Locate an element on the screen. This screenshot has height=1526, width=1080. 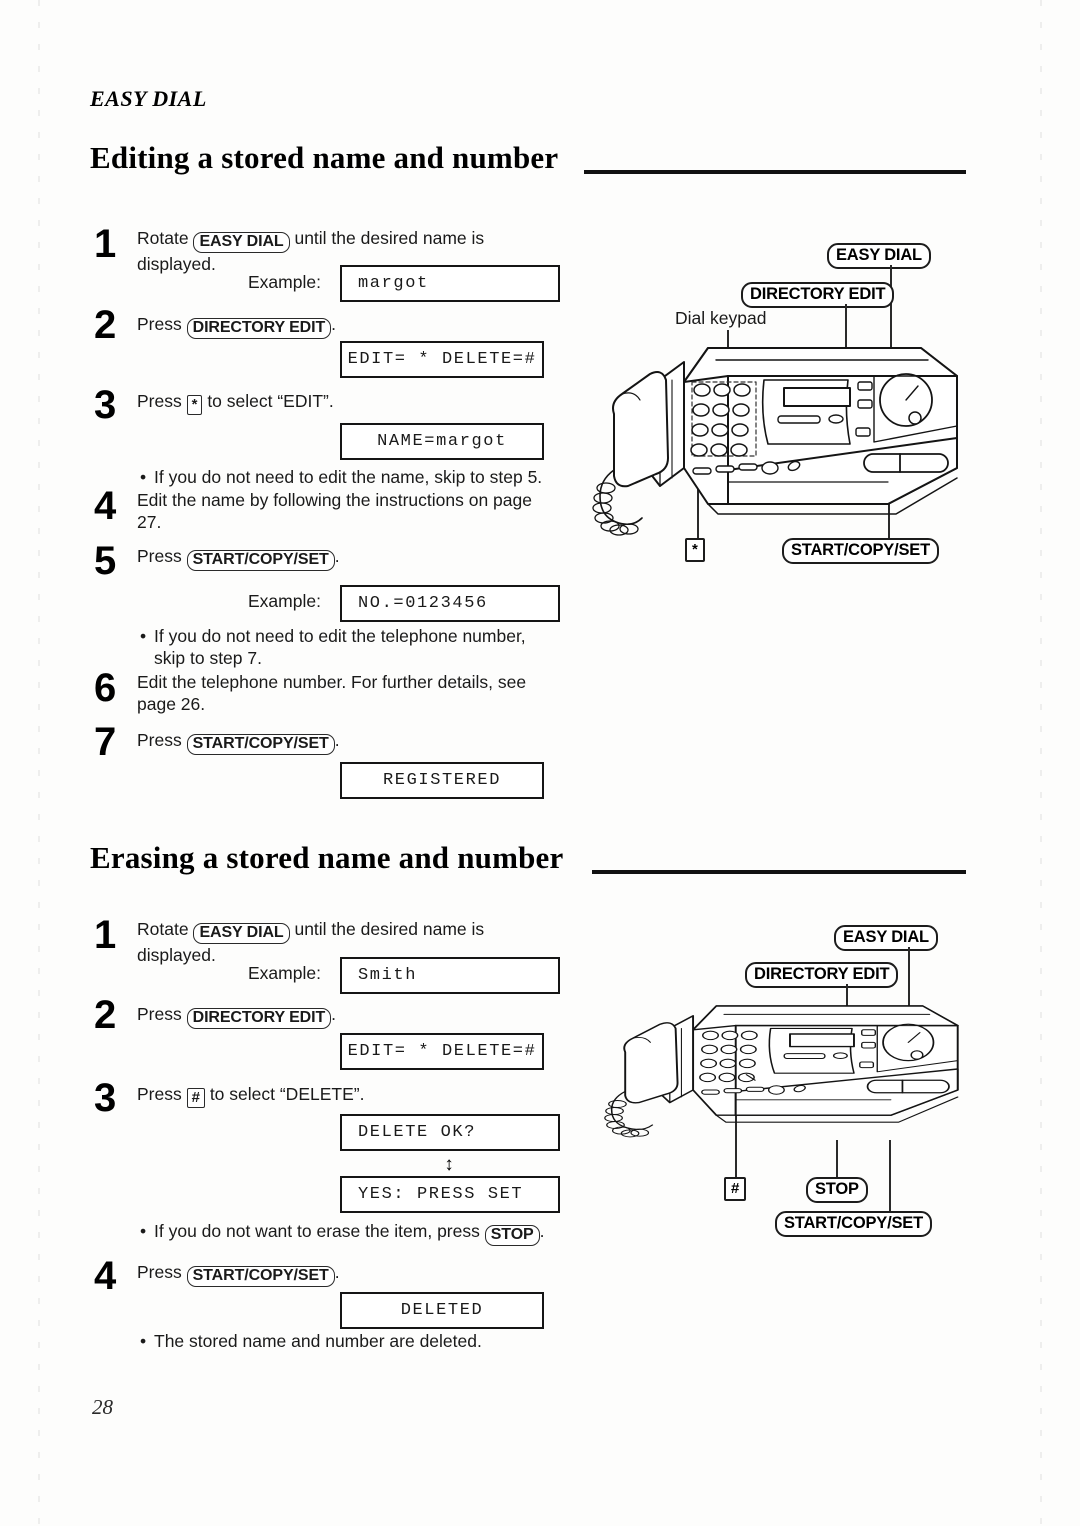
key-asterisk: * is located at coordinates (194, 405).